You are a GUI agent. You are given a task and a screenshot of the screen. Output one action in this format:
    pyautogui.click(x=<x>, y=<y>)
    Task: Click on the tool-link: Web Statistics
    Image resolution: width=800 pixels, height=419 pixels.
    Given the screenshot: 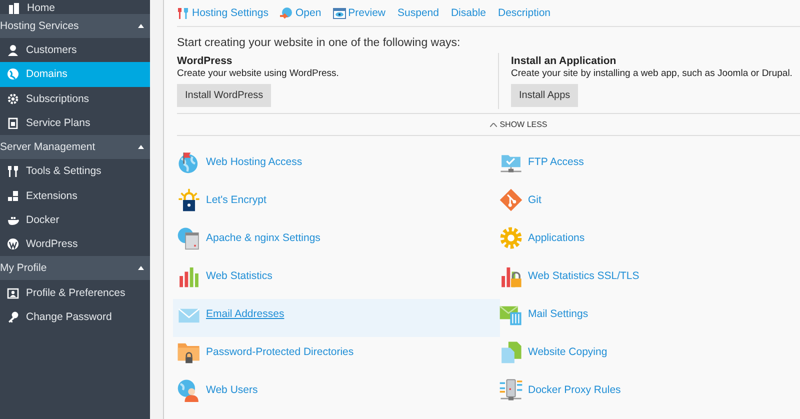 What is the action you would take?
    pyautogui.click(x=239, y=276)
    